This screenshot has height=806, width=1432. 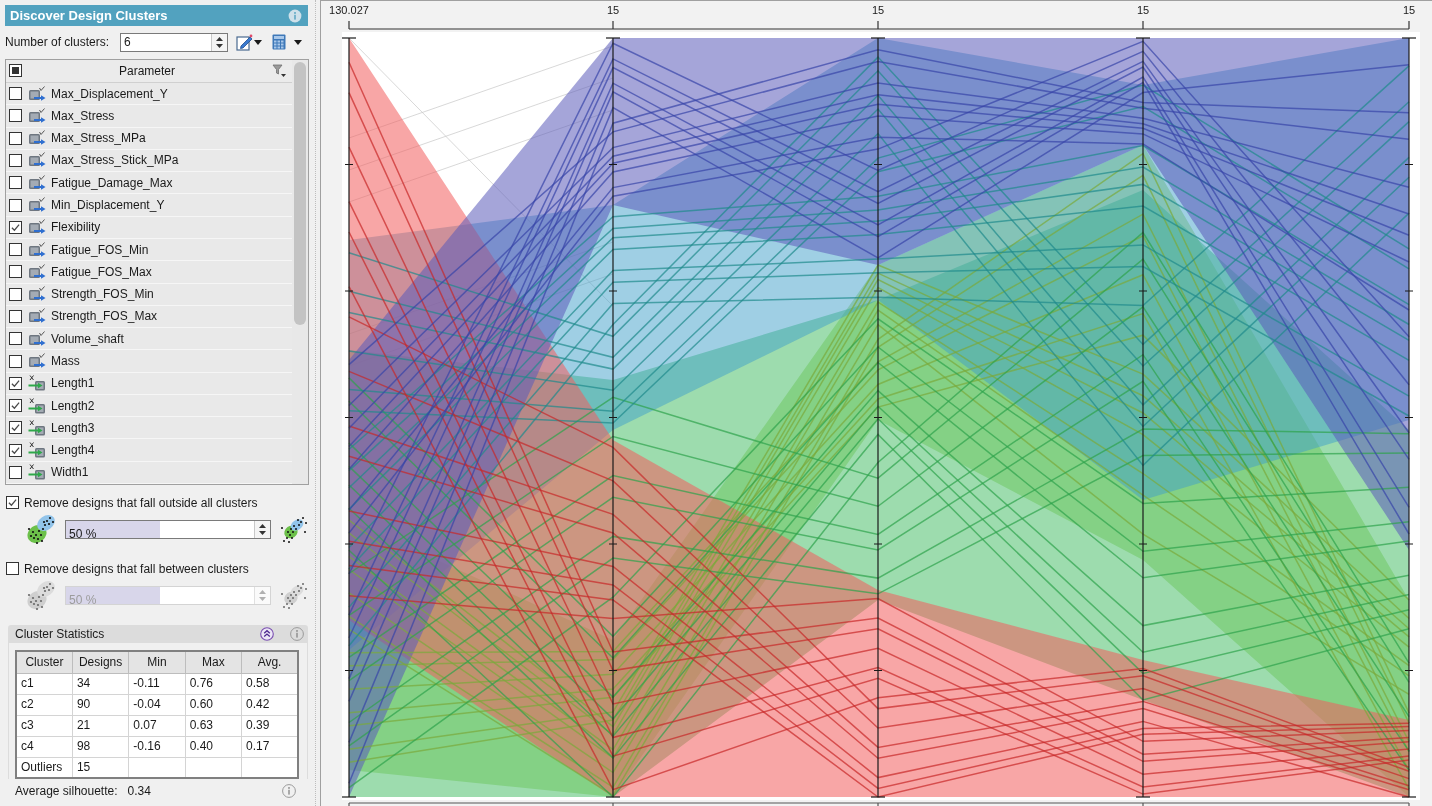 What do you see at coordinates (104, 316) in the screenshot?
I see `parameter-name: Strength_FOS_Max` at bounding box center [104, 316].